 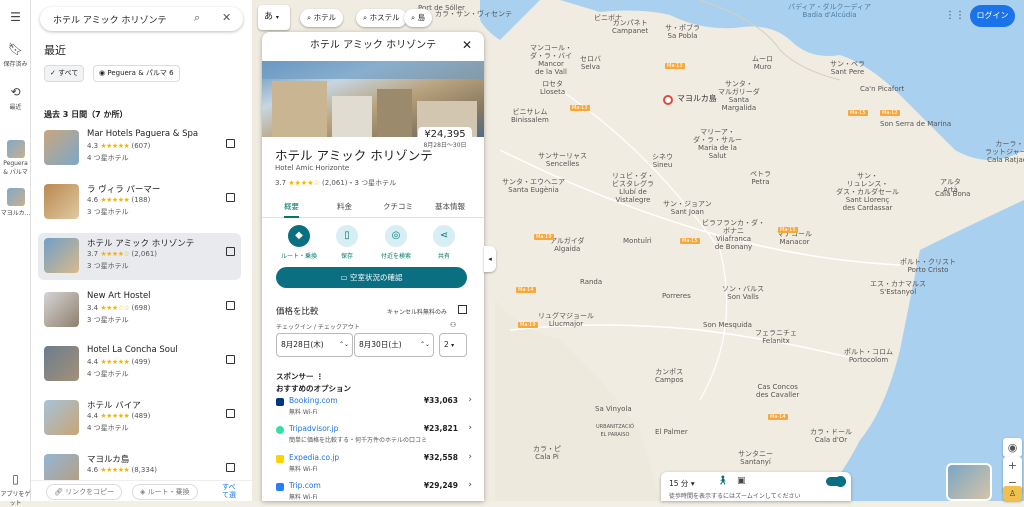 I want to click on apps-grid-icon: ⋮⋮, so click(x=955, y=15).